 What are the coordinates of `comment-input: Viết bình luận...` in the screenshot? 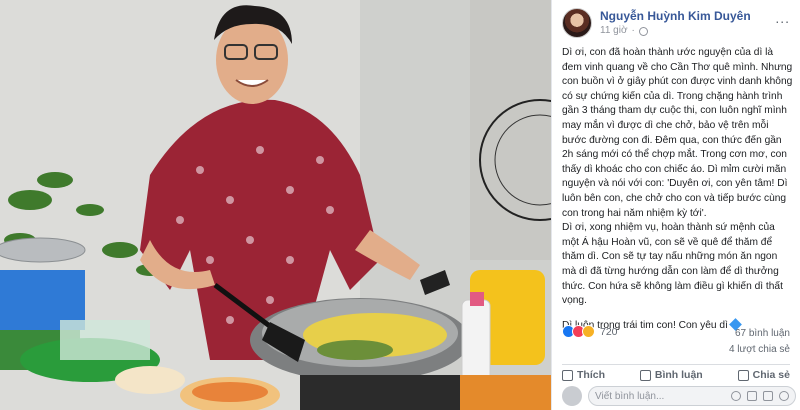 It's located at (692, 396).